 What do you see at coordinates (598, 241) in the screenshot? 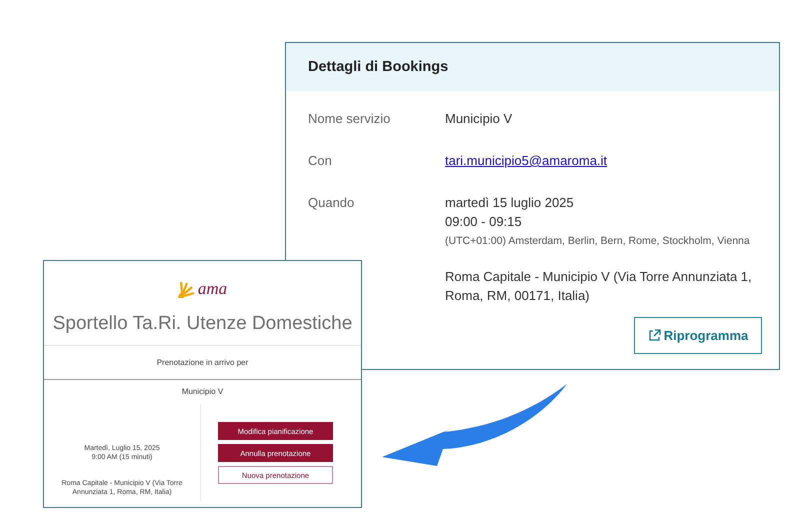
I see `timezone-note: (UTC+01:00) Amsterdam, Berlin, Bern, Rome, Stockholm, Vienna` at bounding box center [598, 241].